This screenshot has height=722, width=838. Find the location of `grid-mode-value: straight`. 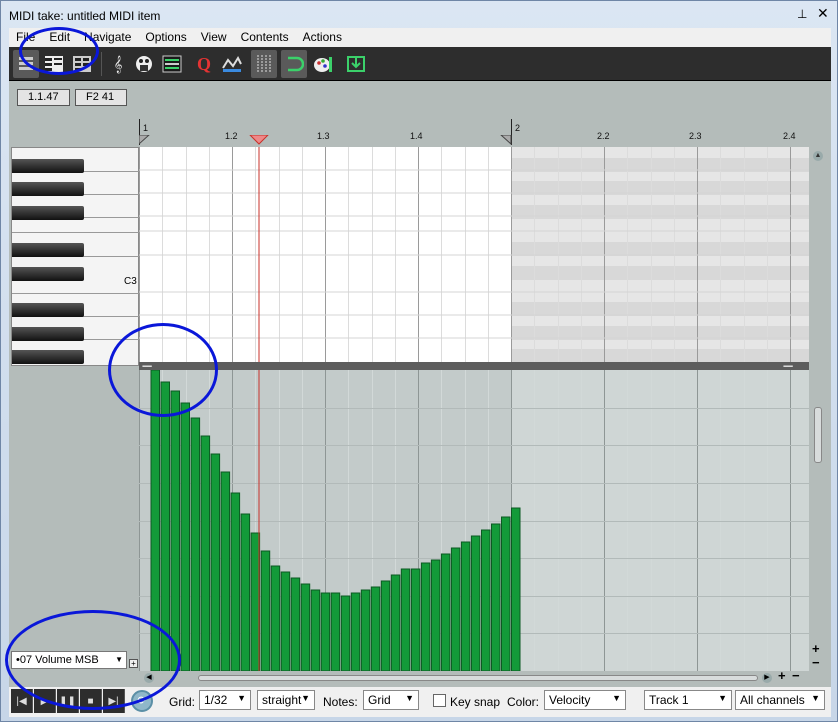

grid-mode-value: straight is located at coordinates (282, 700).